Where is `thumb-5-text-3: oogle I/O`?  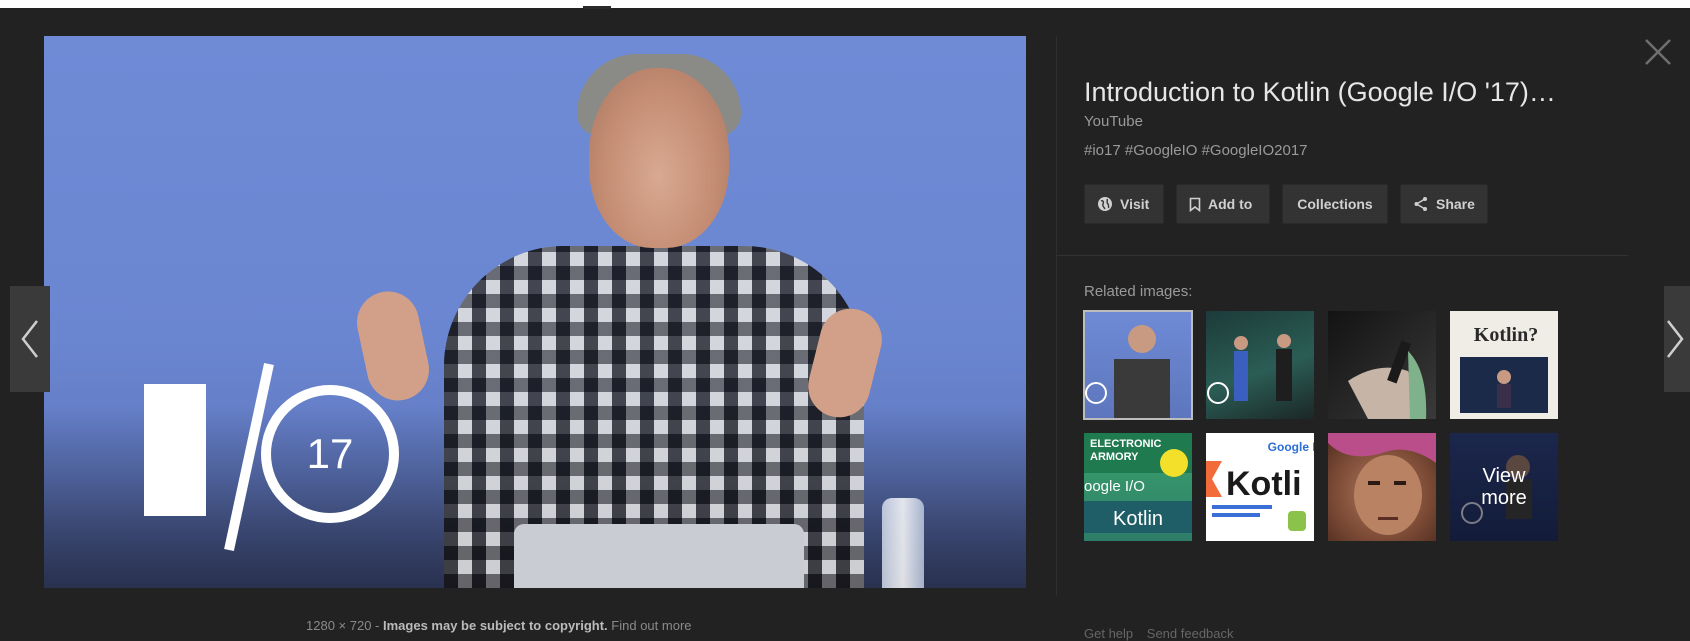
thumb-5-text-3: oogle I/O is located at coordinates (1114, 486).